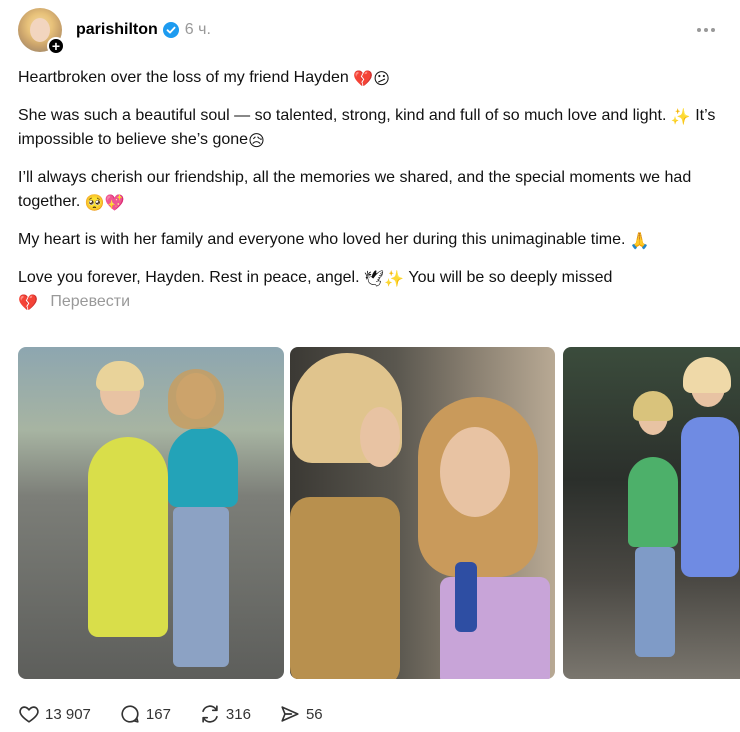  What do you see at coordinates (90, 301) in the screenshot?
I see `translate-link: Перевести` at bounding box center [90, 301].